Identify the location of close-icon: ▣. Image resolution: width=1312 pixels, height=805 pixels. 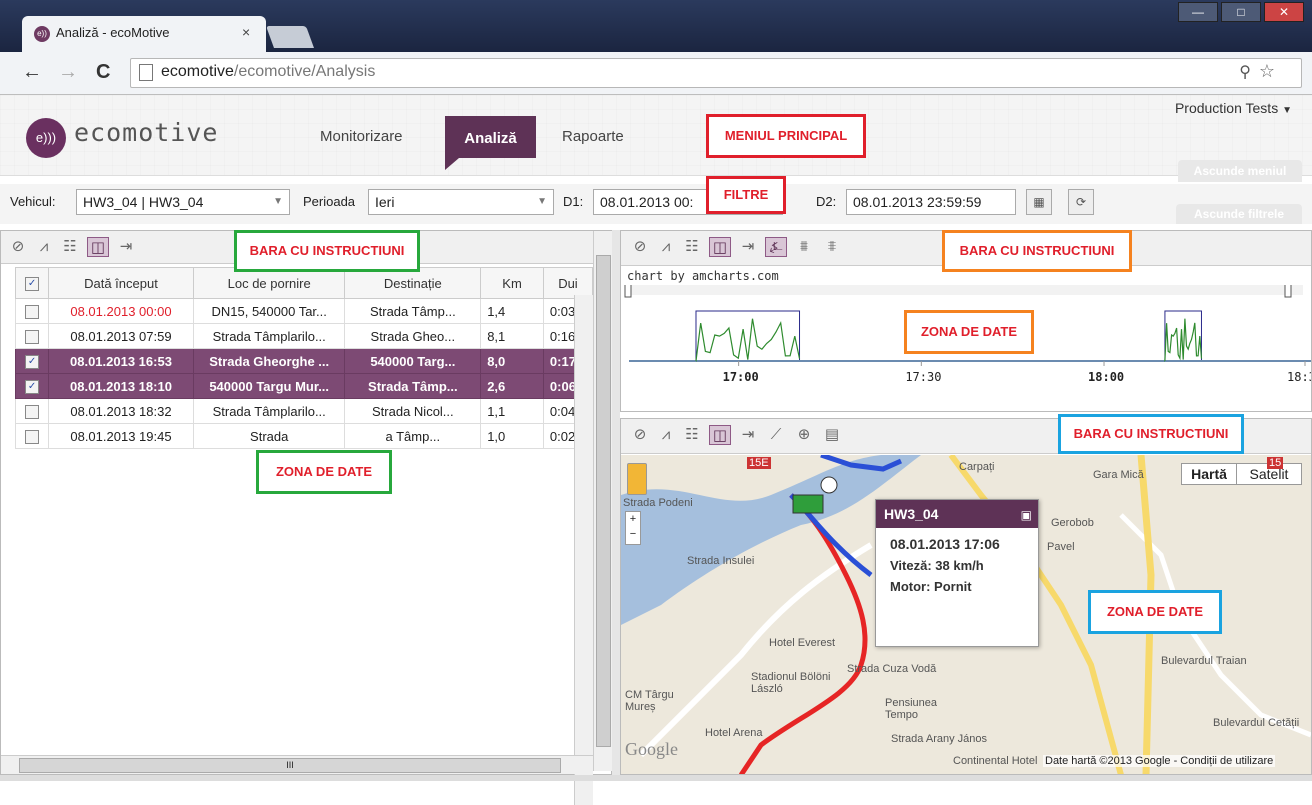
(1026, 515).